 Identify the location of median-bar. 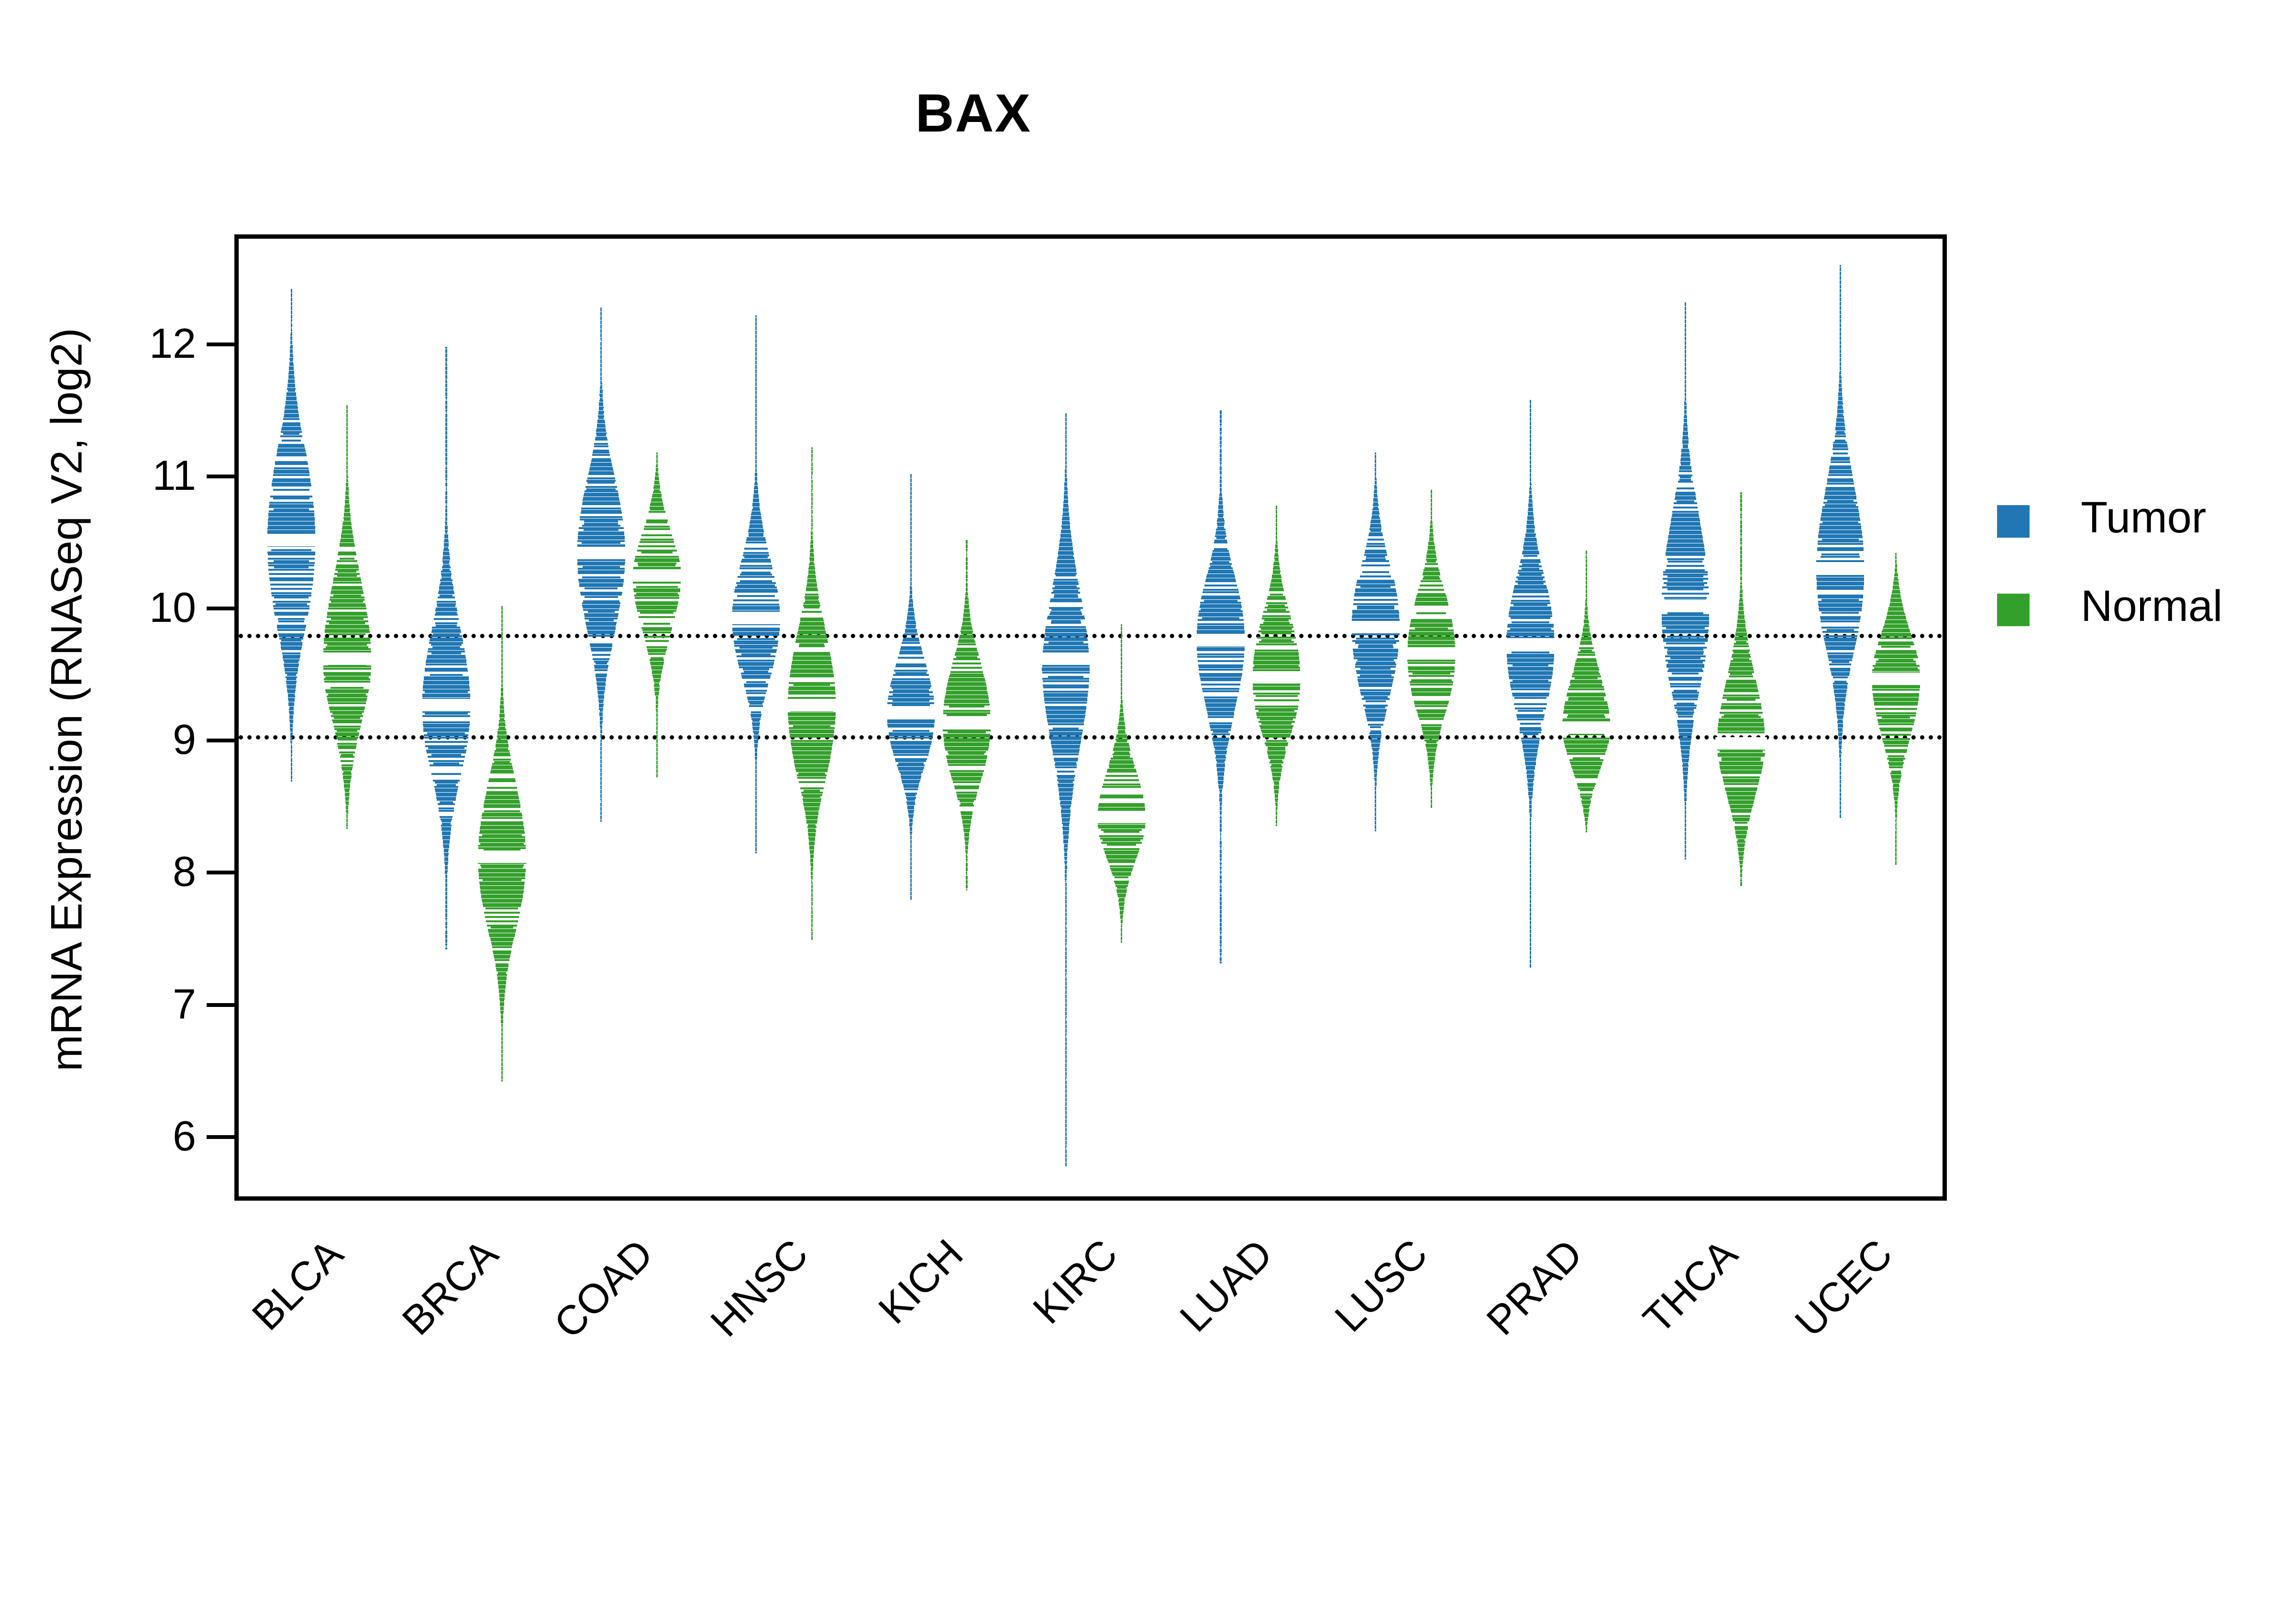
(911, 713).